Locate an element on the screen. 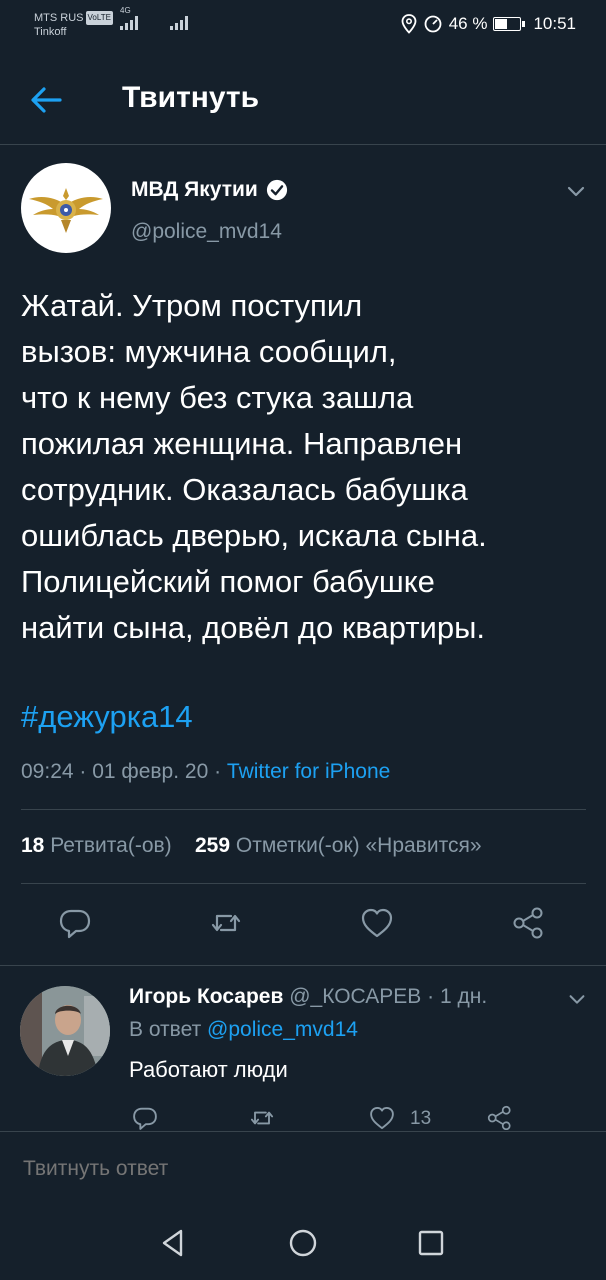 This screenshot has width=606, height=1280. author-name-text: МВД Якутии is located at coordinates (194, 189).